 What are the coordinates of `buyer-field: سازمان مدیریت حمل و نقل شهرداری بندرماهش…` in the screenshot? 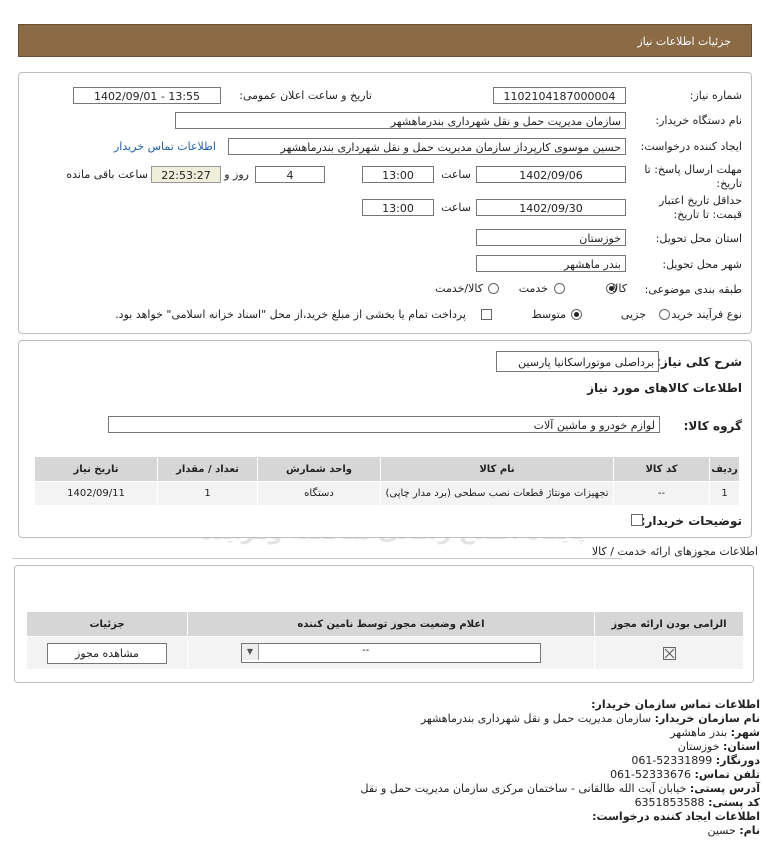 It's located at (400, 120).